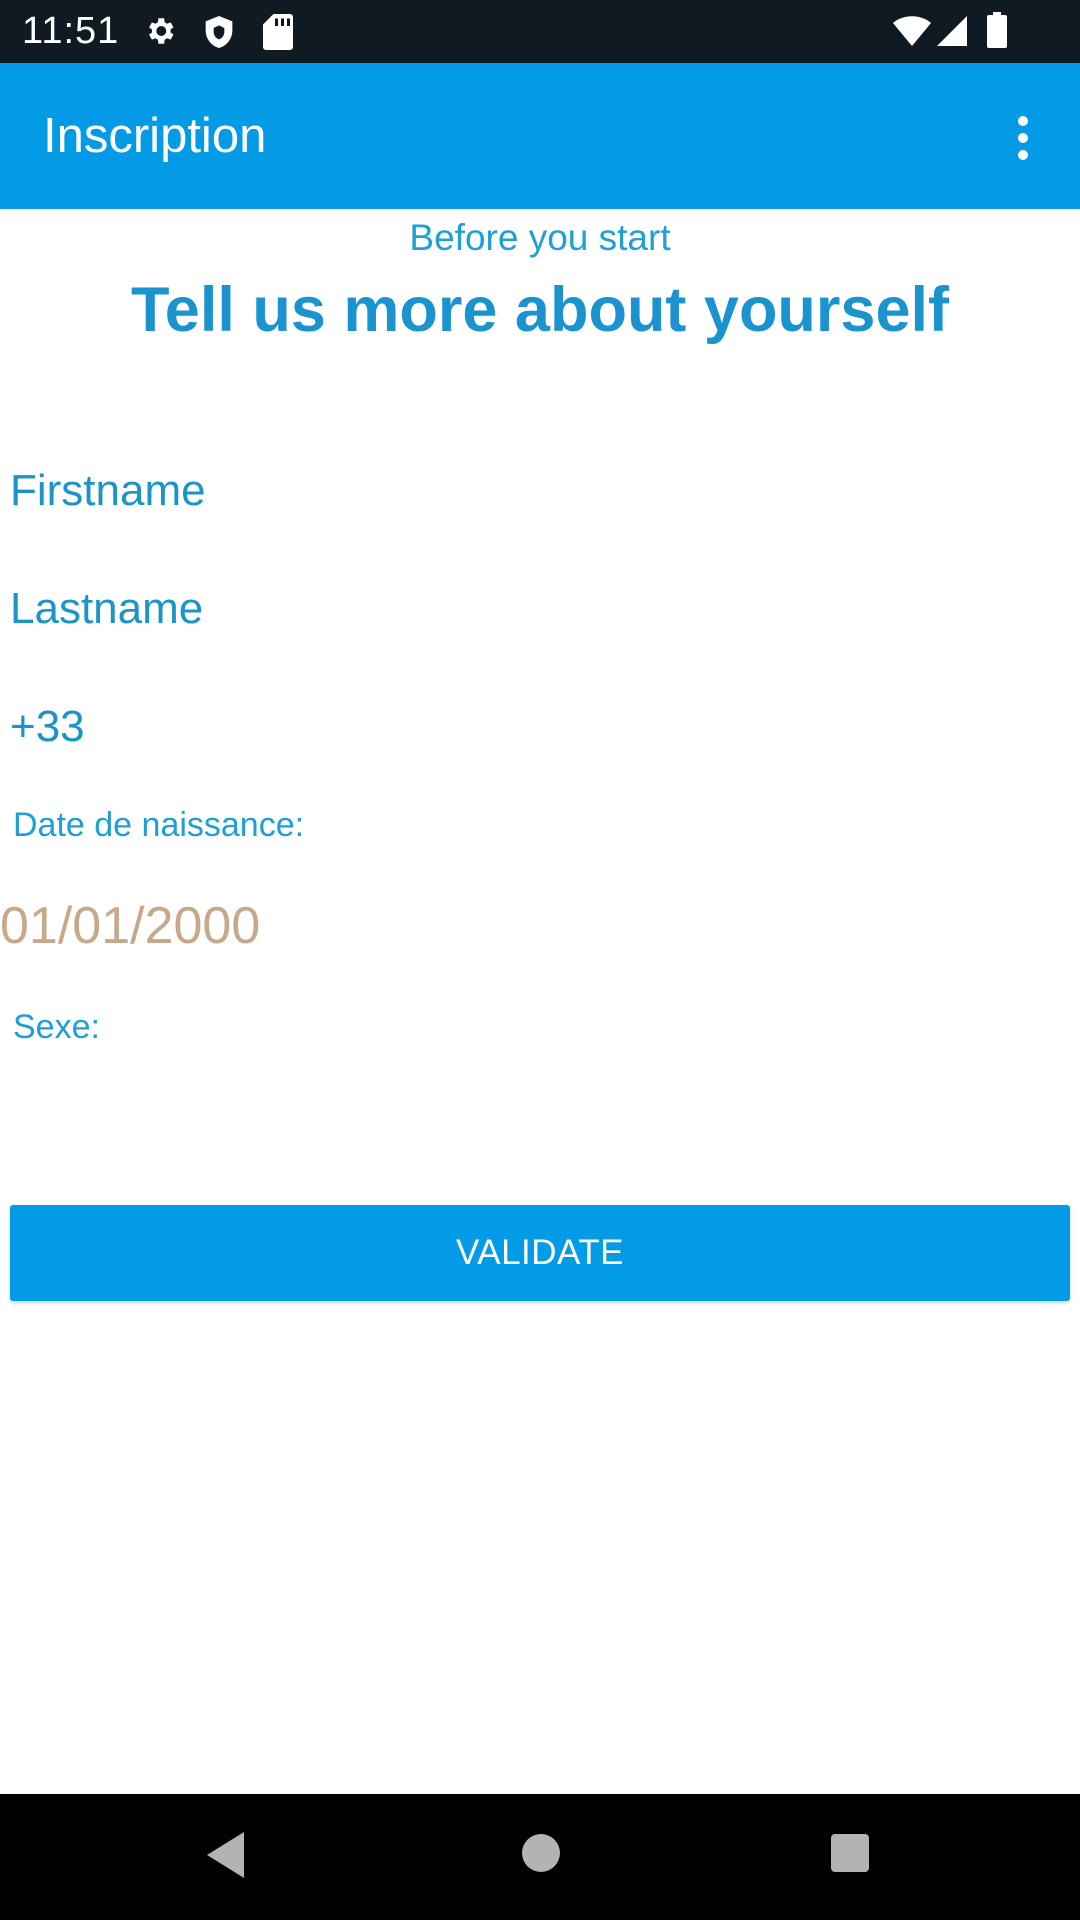 The height and width of the screenshot is (1920, 1080). Describe the element at coordinates (540, 136) in the screenshot. I see `app-bar: Inscription` at that location.